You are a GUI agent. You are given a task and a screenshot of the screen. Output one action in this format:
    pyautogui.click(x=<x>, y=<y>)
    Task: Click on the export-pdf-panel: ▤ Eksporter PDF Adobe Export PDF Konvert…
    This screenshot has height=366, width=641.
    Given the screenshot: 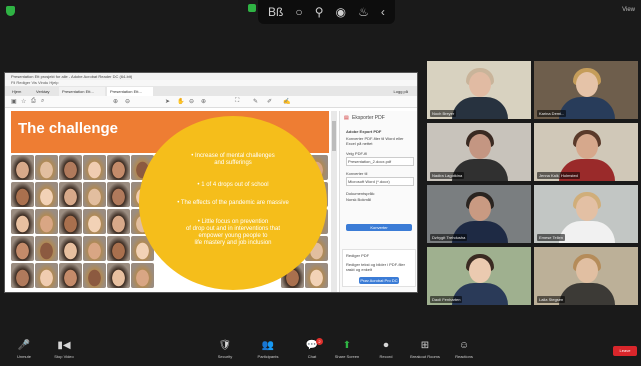 What is the action you would take?
    pyautogui.click(x=378, y=201)
    